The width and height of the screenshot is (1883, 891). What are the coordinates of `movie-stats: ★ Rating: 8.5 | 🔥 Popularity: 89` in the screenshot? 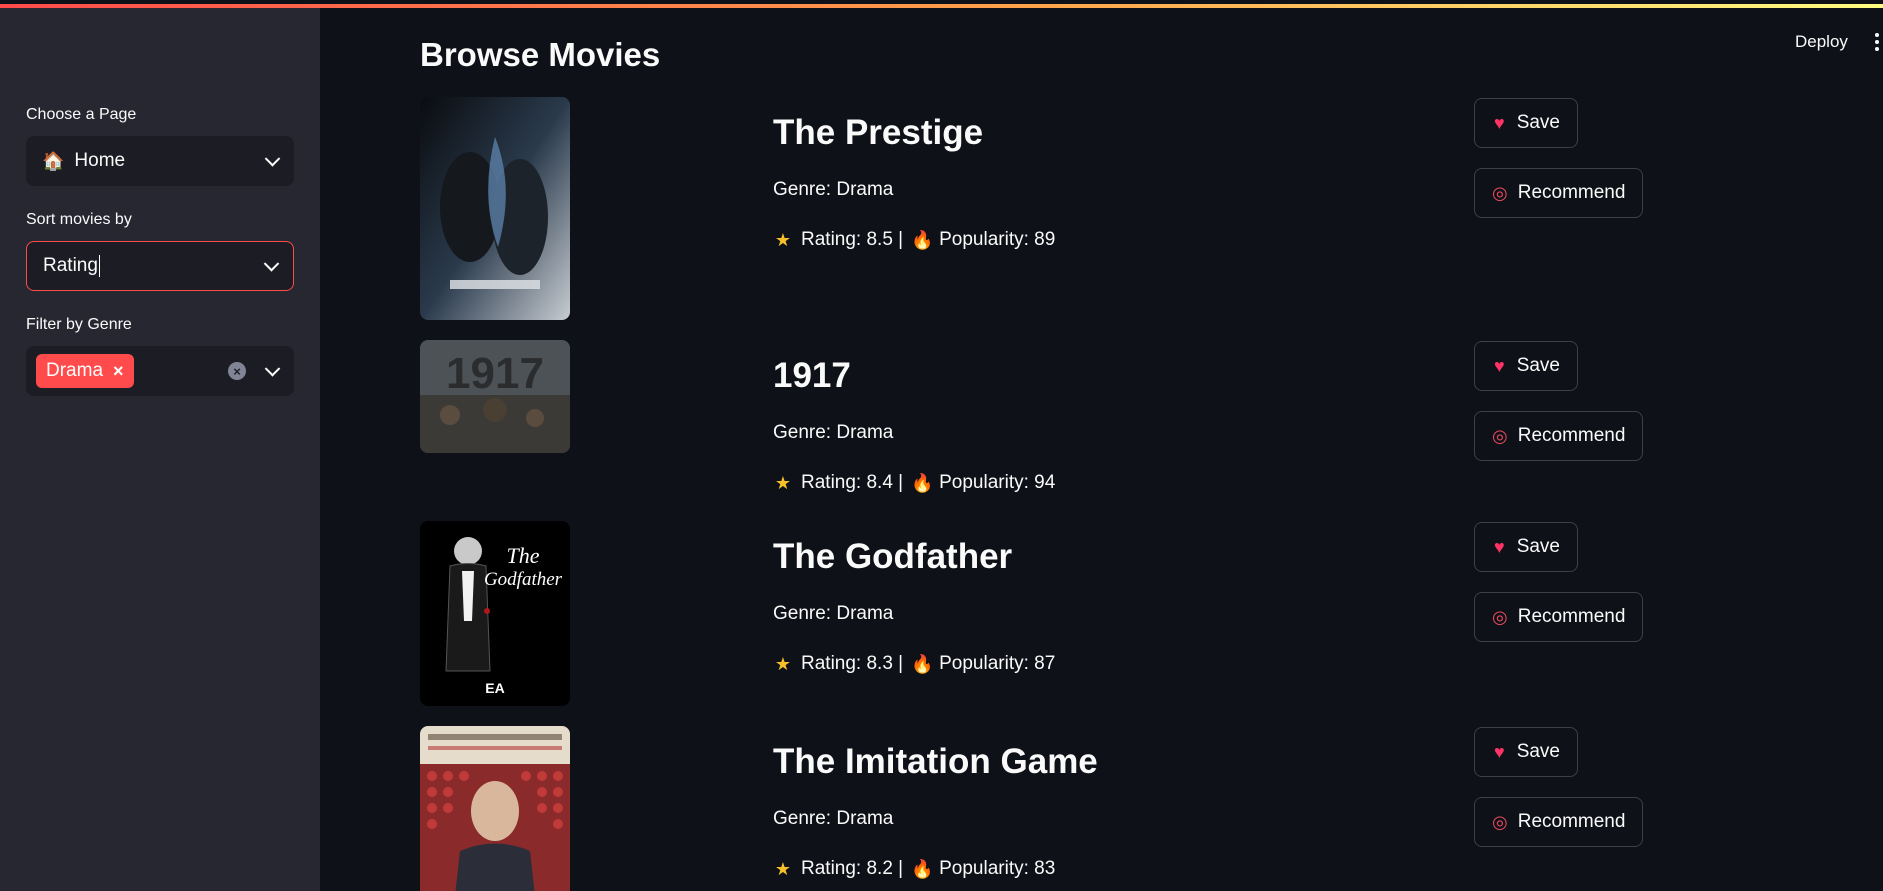 It's located at (914, 240).